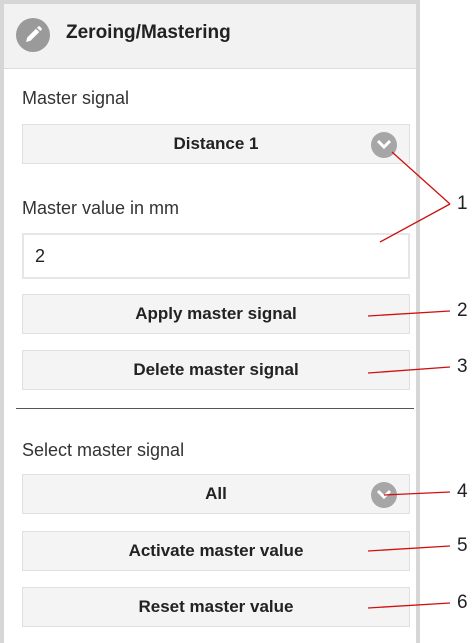 This screenshot has width=476, height=643. What do you see at coordinates (415, 223) in the screenshot?
I see `callout-line-1b` at bounding box center [415, 223].